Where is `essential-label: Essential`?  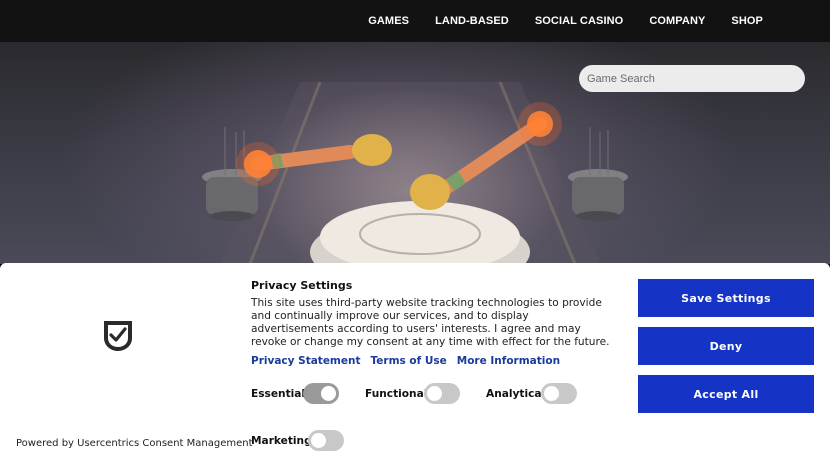 essential-label: Essential is located at coordinates (278, 394).